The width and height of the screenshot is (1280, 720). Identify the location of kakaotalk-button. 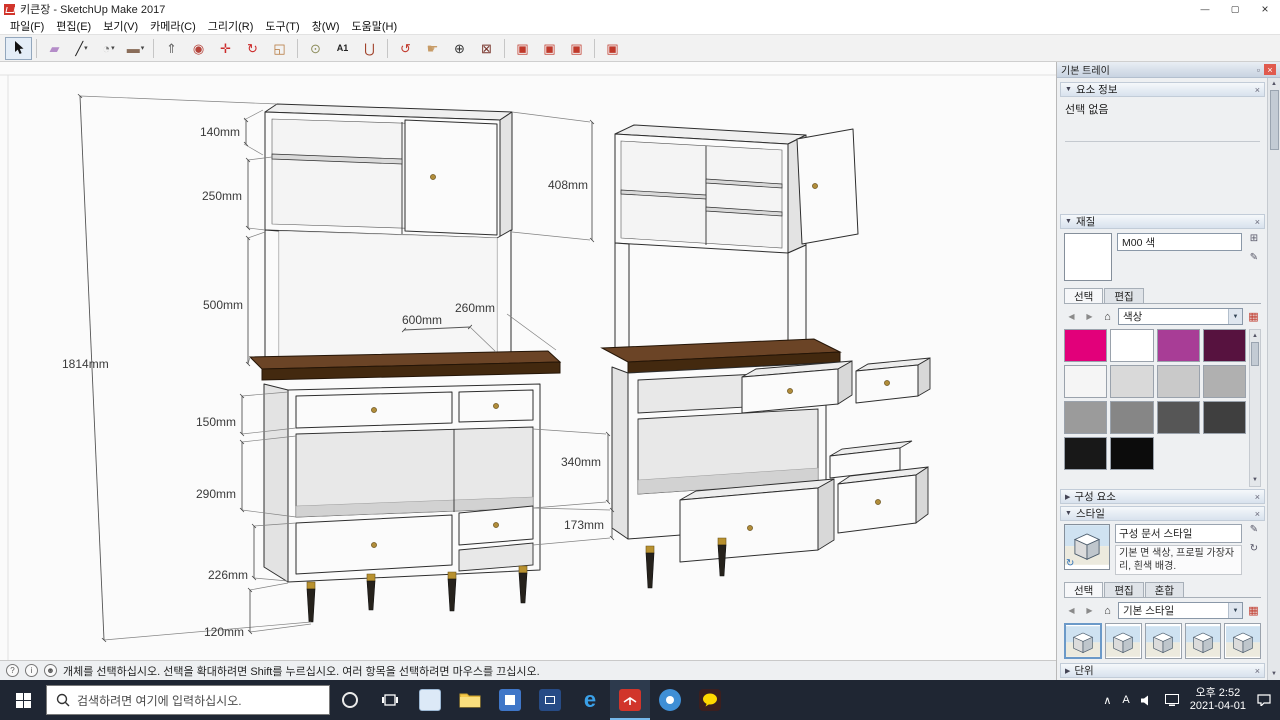
(710, 700).